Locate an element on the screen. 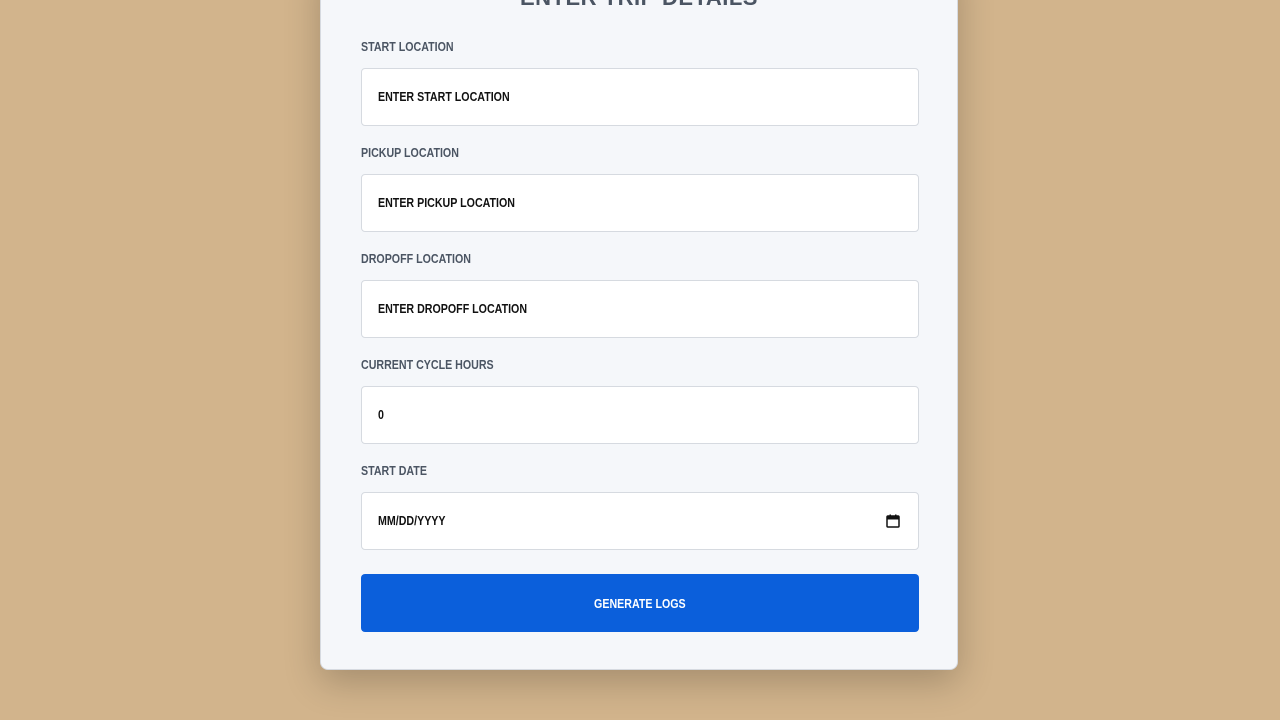 The image size is (1280, 720). start-date-input: mm/dd/yyyy is located at coordinates (640, 521).